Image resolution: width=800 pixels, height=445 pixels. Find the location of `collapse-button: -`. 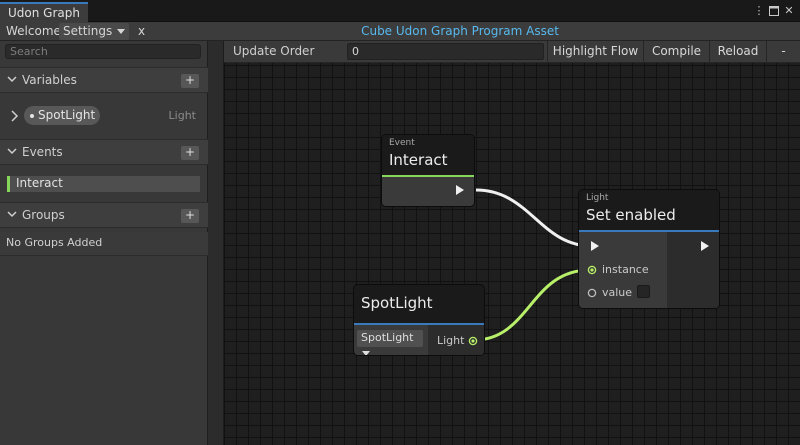

collapse-button: - is located at coordinates (783, 51).